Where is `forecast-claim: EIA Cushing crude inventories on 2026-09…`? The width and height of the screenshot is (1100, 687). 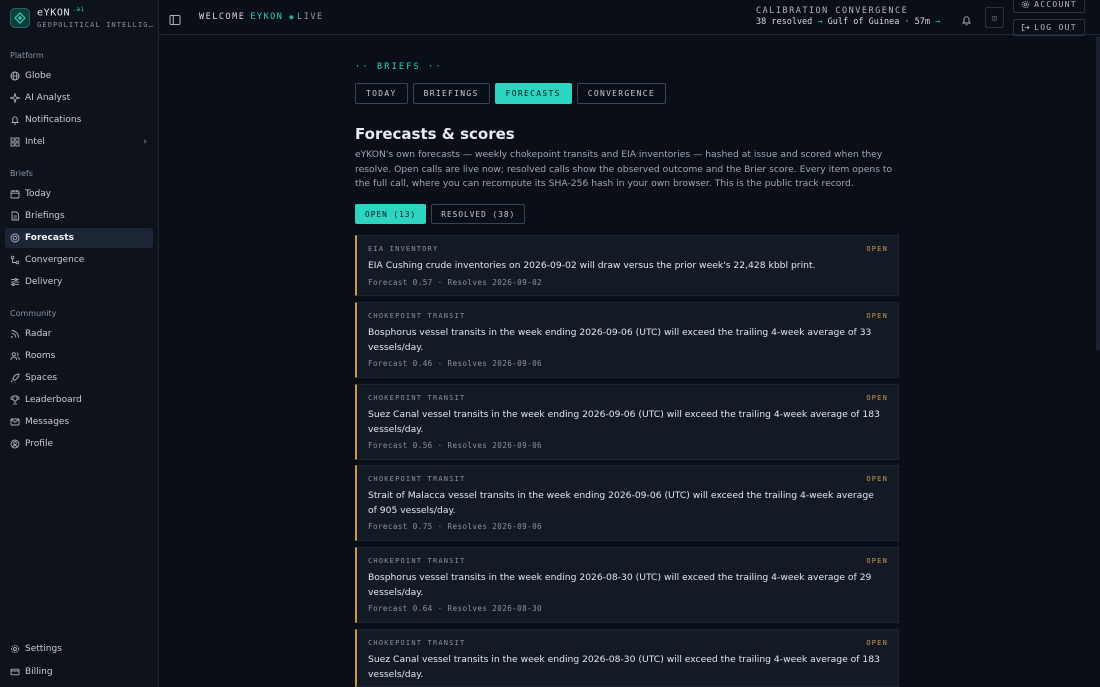 forecast-claim: EIA Cushing crude inventories on 2026-09… is located at coordinates (592, 265).